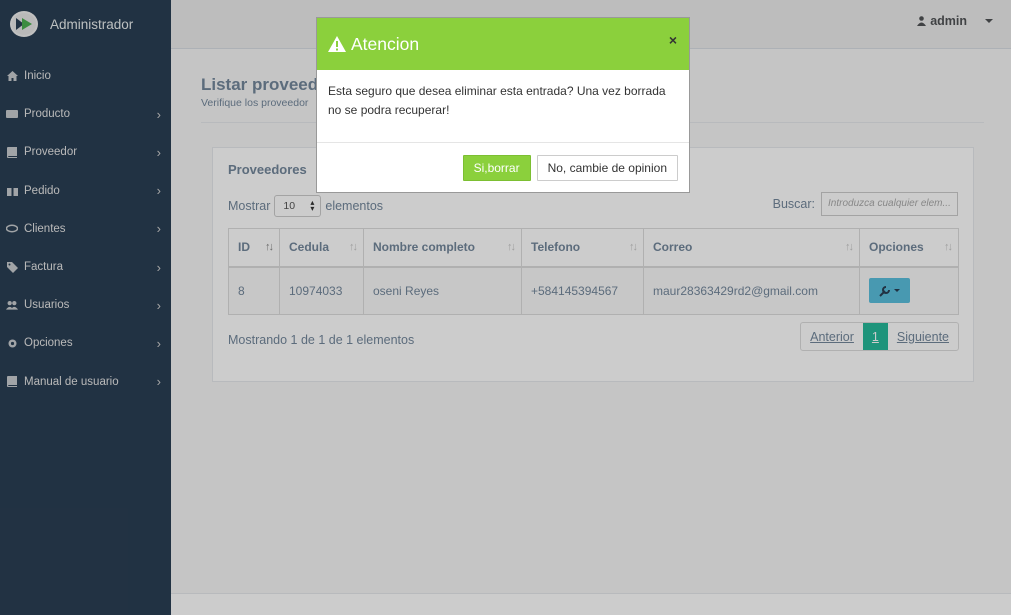 Image resolution: width=1011 pixels, height=615 pixels. Describe the element at coordinates (496, 168) in the screenshot. I see `confirm-delete-button: Si,borrar` at that location.